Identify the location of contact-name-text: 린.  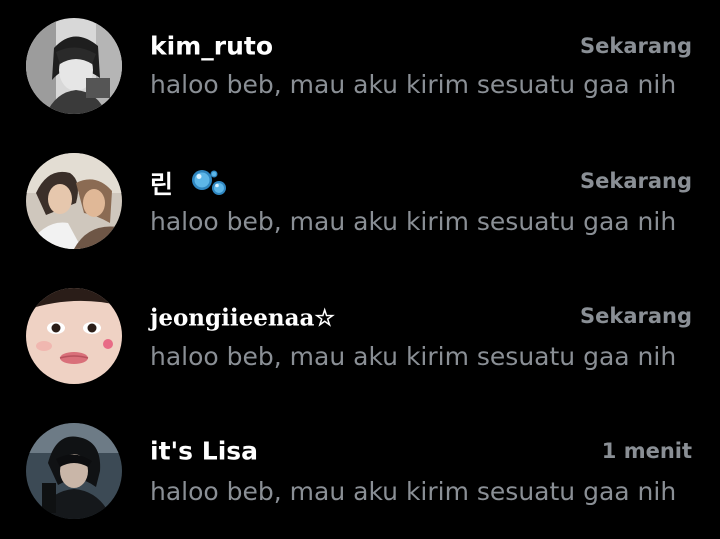
(162, 184).